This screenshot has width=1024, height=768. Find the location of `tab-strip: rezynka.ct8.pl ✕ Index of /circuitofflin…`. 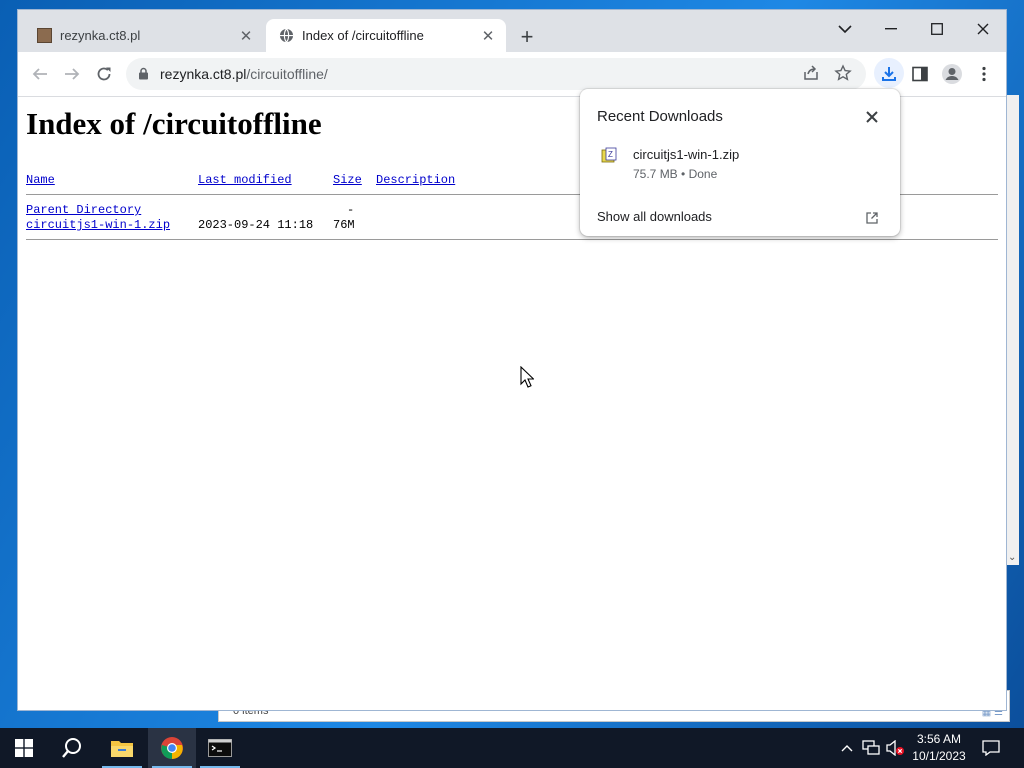

tab-strip: rezynka.ct8.pl ✕ Index of /circuitofflin… is located at coordinates (512, 31).